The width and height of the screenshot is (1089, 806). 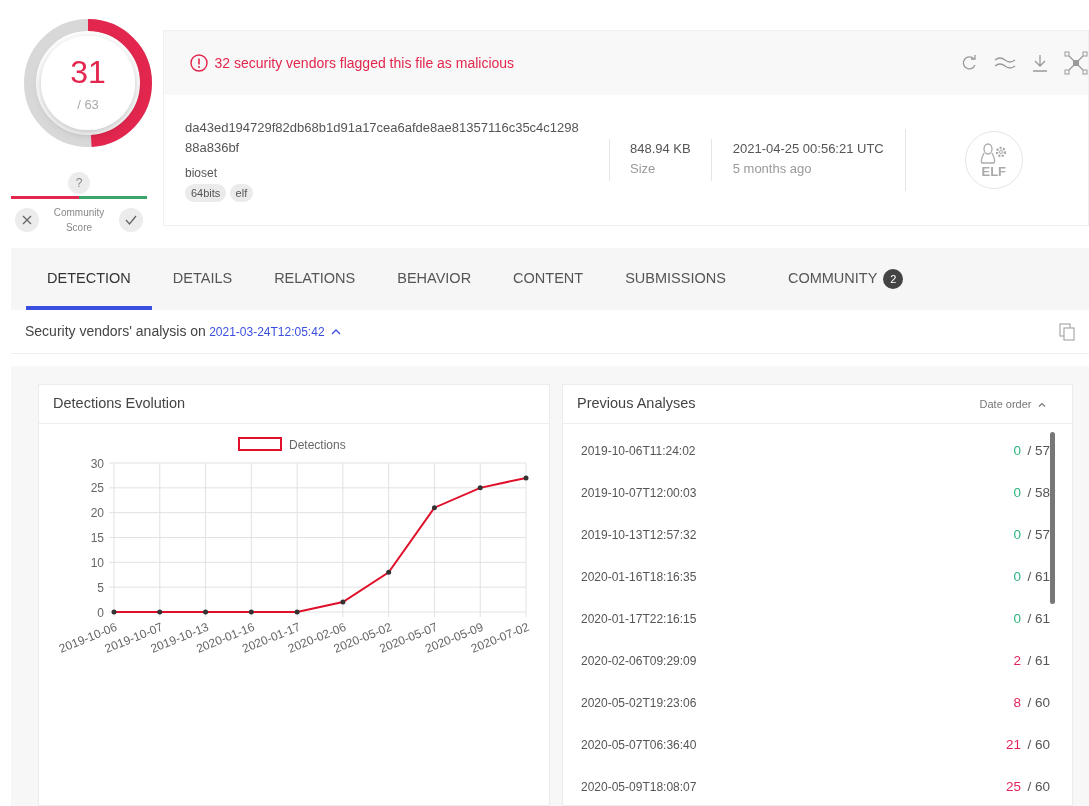 I want to click on analysis-row: 2019-10-06T11:24:02 0 / 57, so click(x=817, y=451).